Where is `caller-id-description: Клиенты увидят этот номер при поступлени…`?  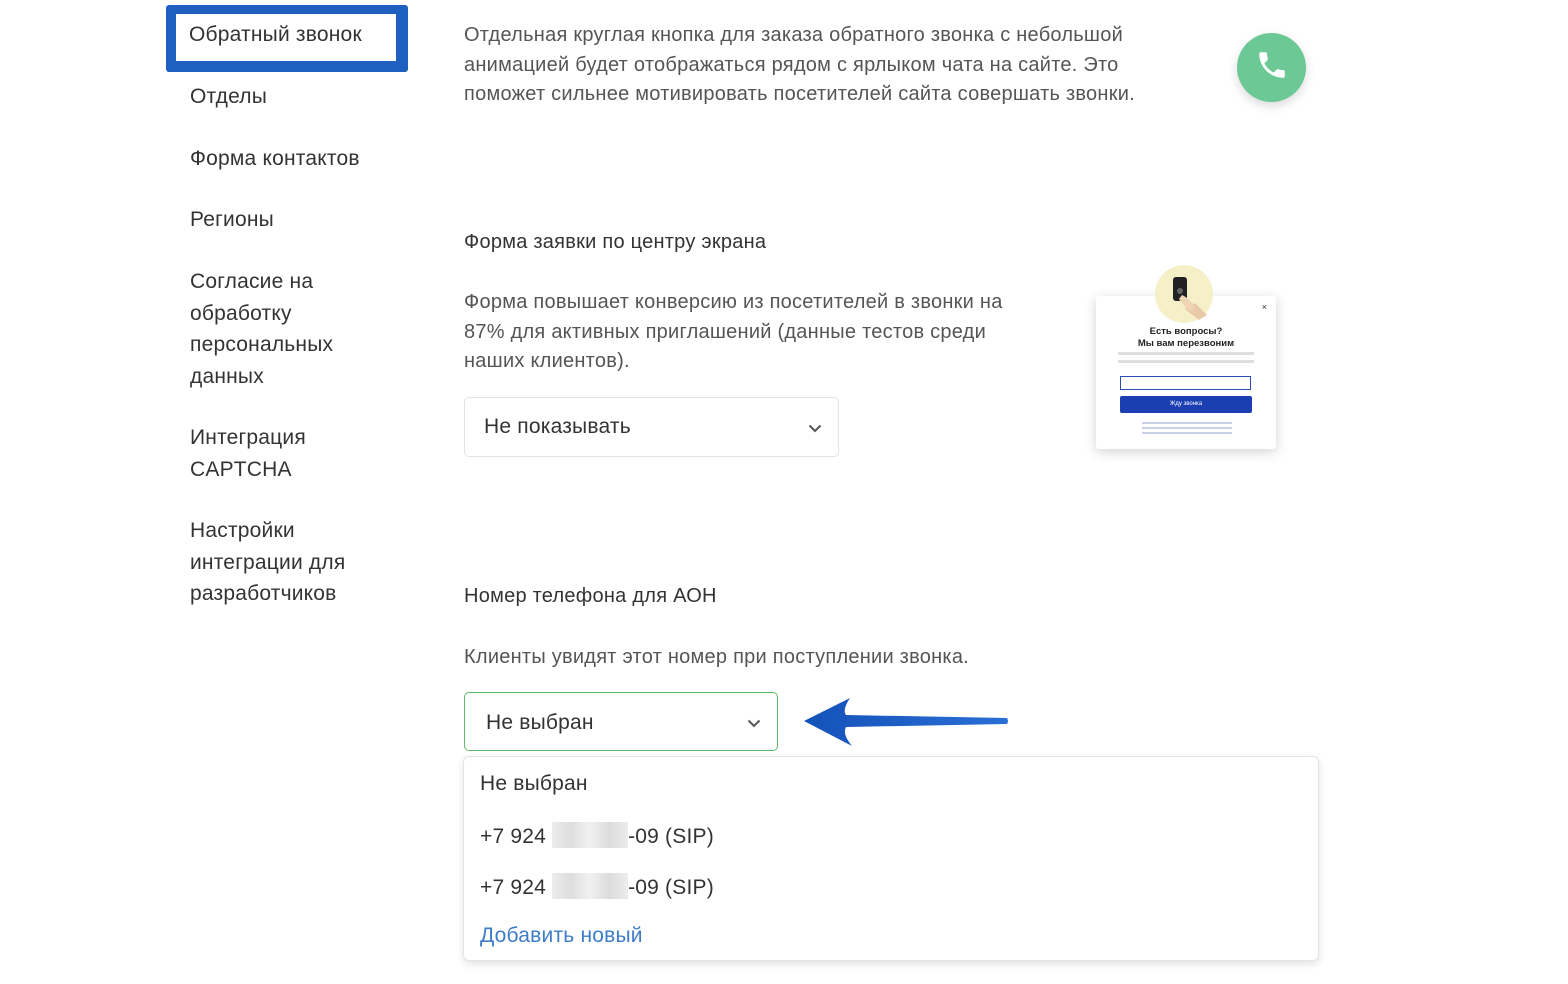
caller-id-description: Клиенты увидят этот номер при поступлени… is located at coordinates (717, 657).